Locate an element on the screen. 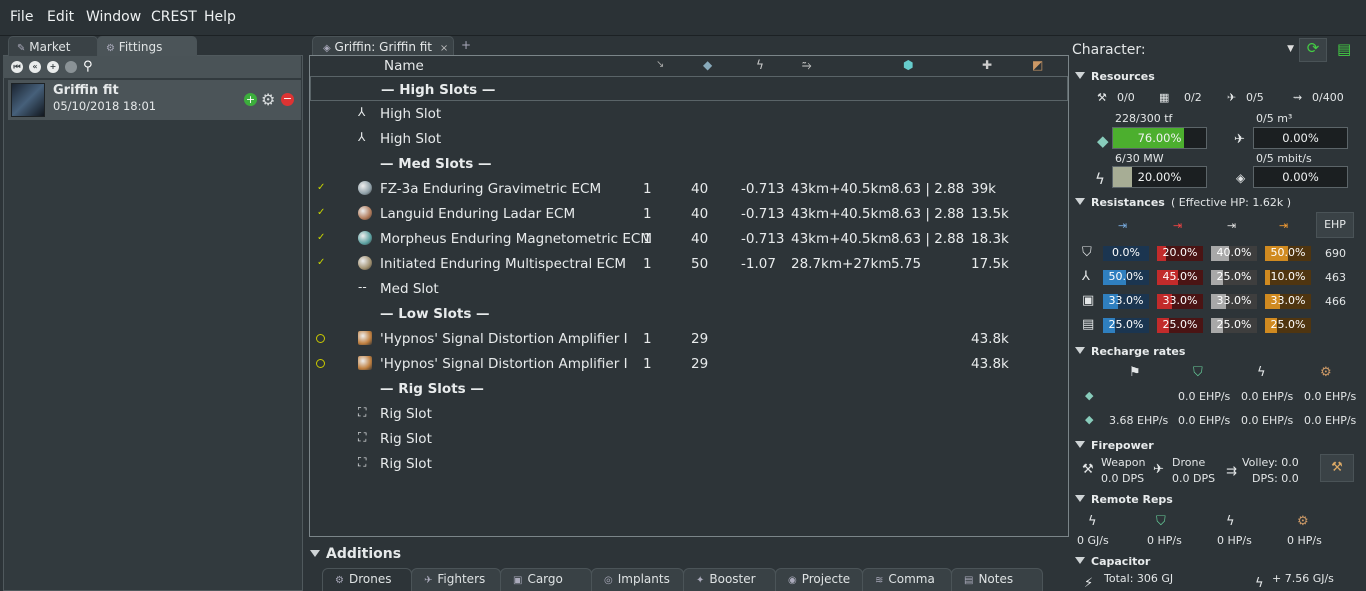 Image resolution: width=1366 pixels, height=591 pixels. ehp-value: 466 is located at coordinates (1335, 301).